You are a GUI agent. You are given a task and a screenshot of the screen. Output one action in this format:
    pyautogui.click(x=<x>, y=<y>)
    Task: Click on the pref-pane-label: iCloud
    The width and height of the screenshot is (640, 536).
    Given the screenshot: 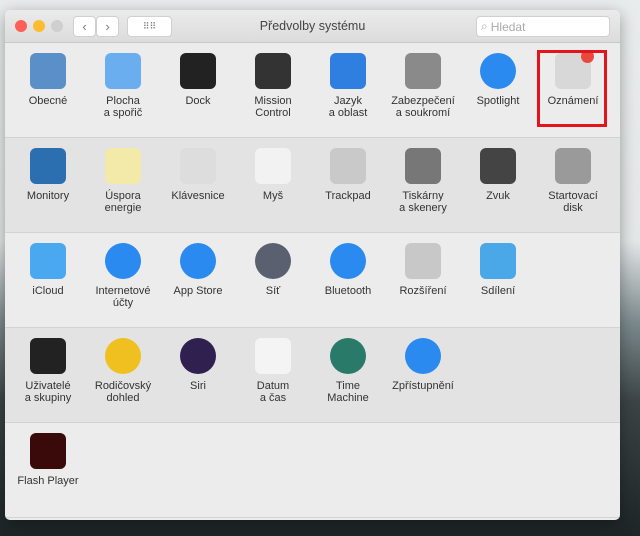 What is the action you would take?
    pyautogui.click(x=48, y=291)
    